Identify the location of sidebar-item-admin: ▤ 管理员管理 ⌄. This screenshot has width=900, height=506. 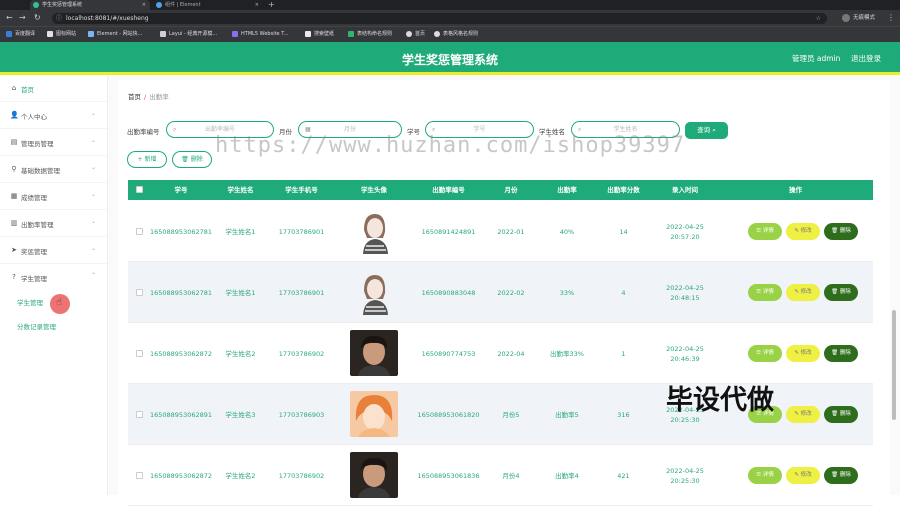
(54, 142).